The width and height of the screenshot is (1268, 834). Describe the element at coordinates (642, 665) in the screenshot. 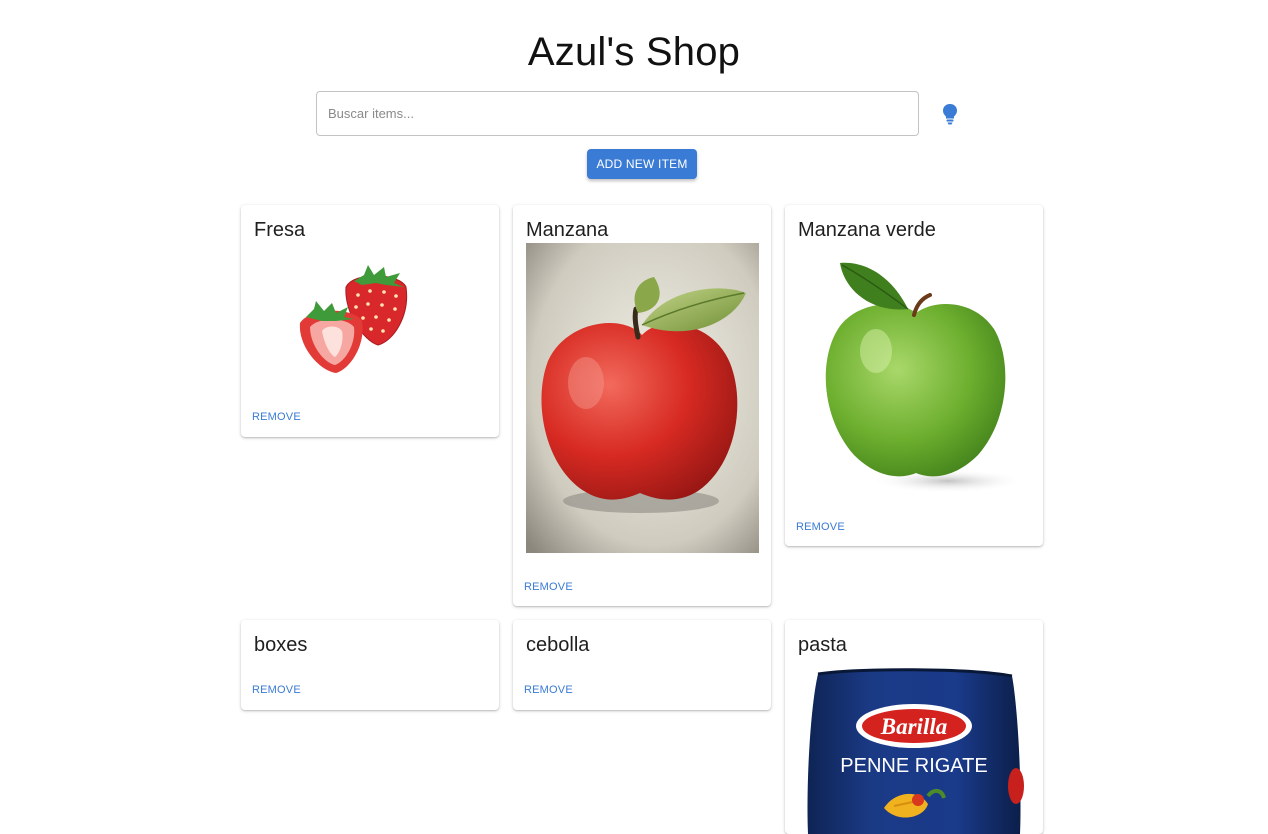

I see `item-card-cebolla: cebolla REMOVE` at that location.